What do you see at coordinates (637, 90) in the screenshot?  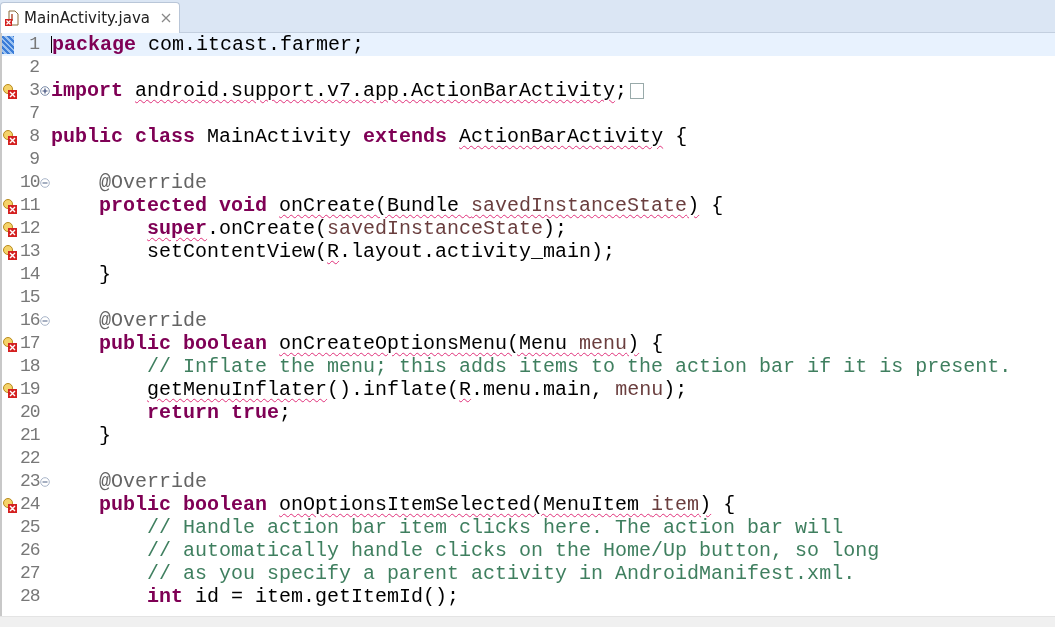 I see `folded-code-icon` at bounding box center [637, 90].